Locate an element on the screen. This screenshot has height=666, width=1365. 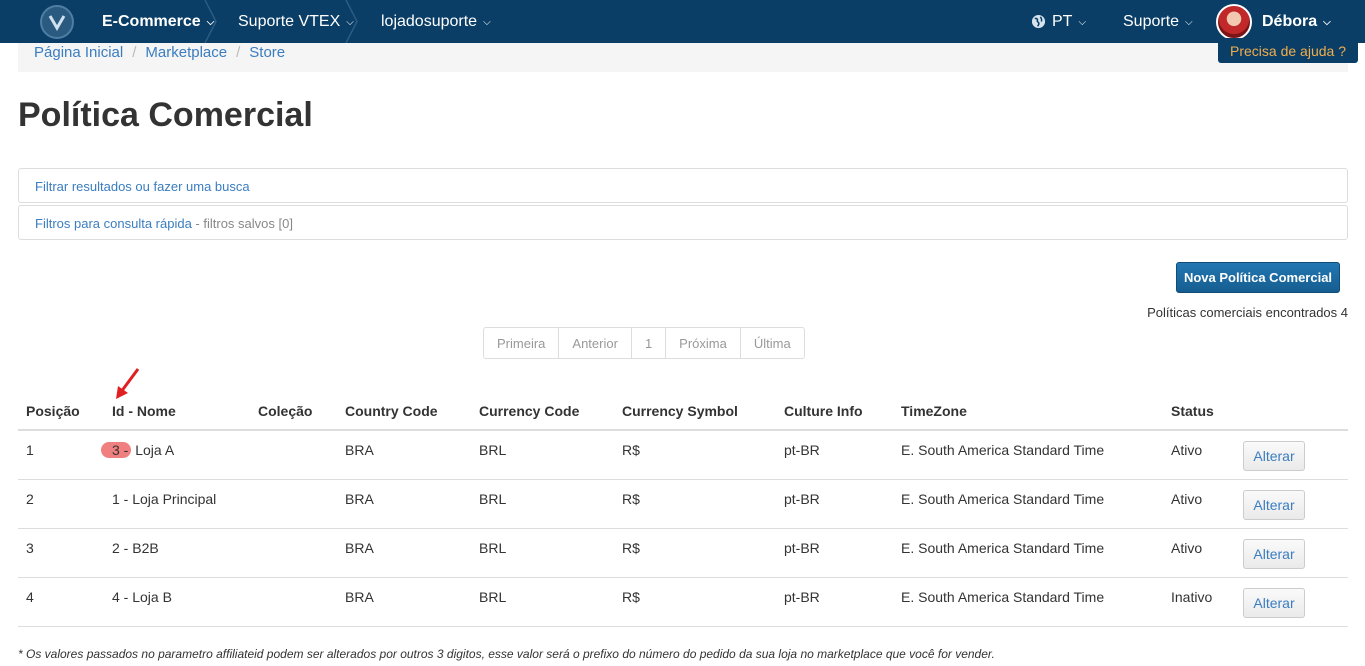
cell-nome: Loja Principal is located at coordinates (172, 499).